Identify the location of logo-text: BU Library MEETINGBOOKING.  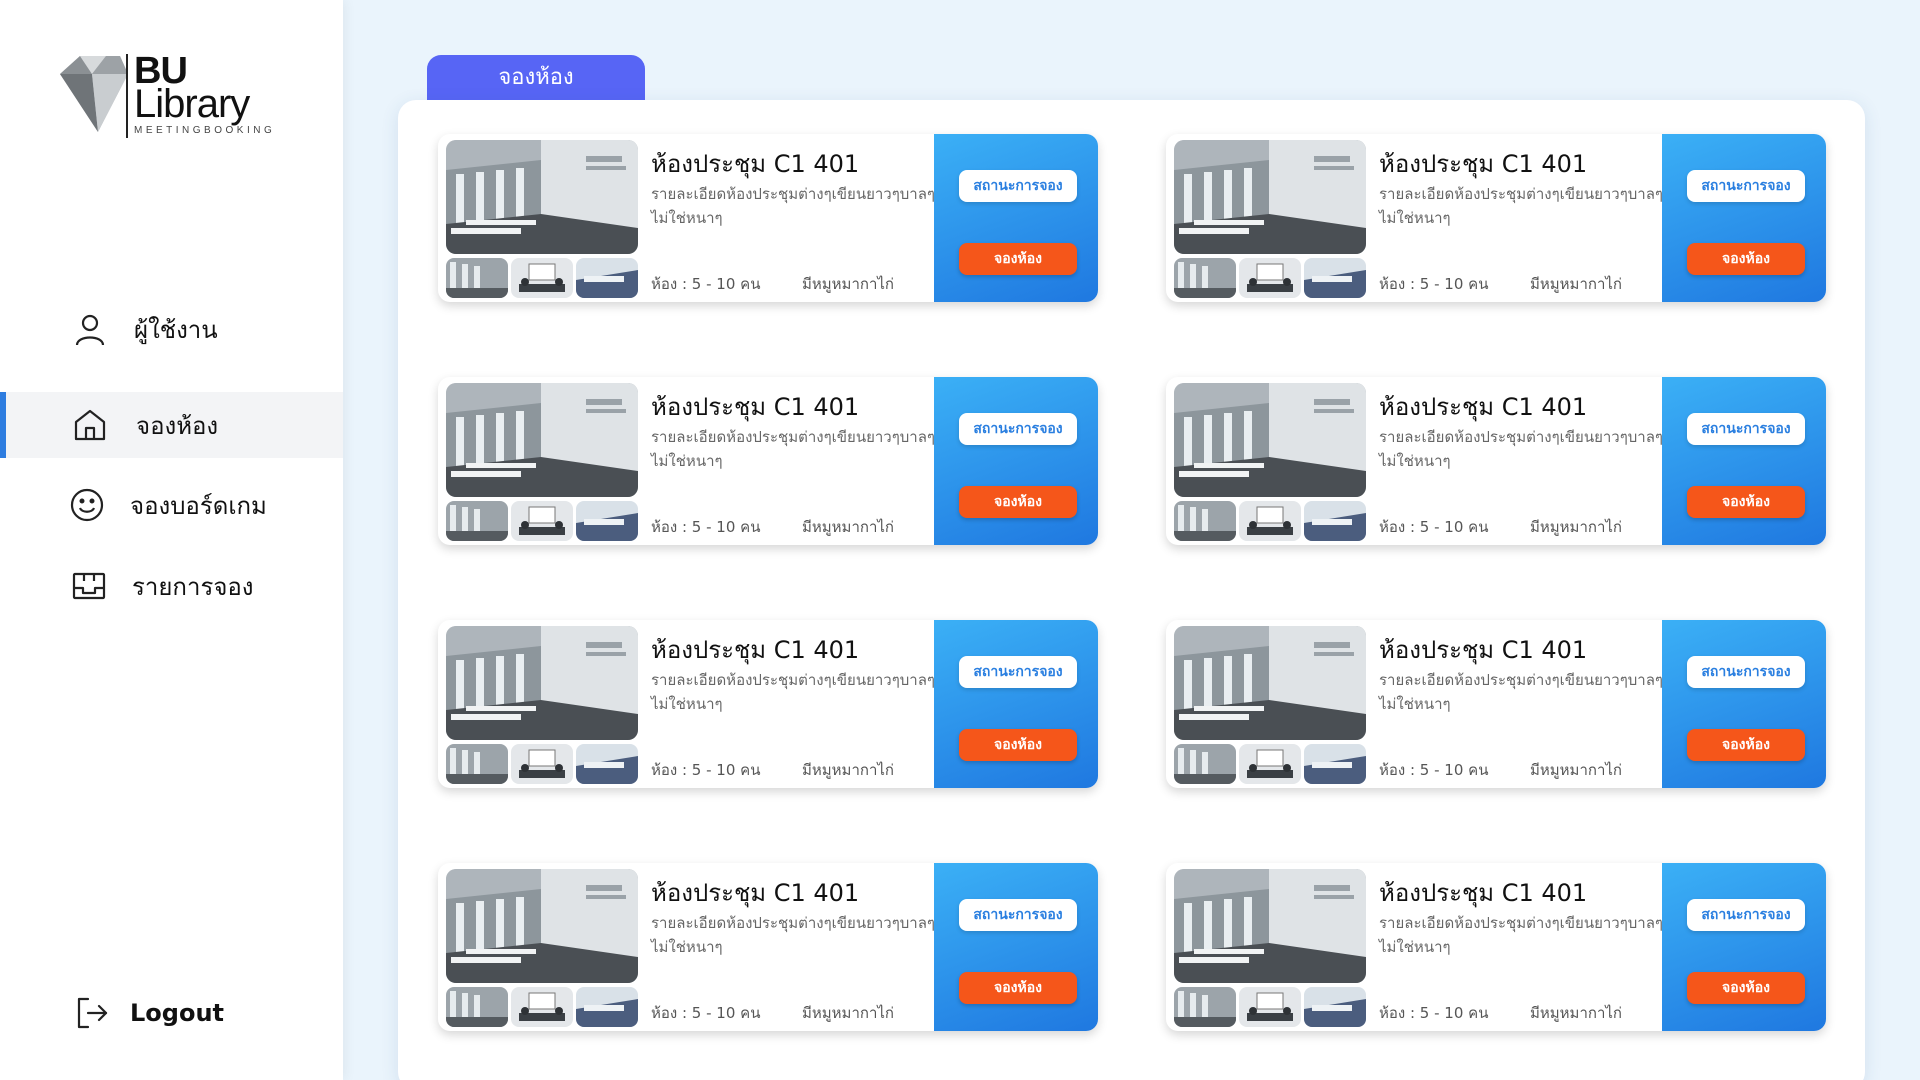
(201, 95).